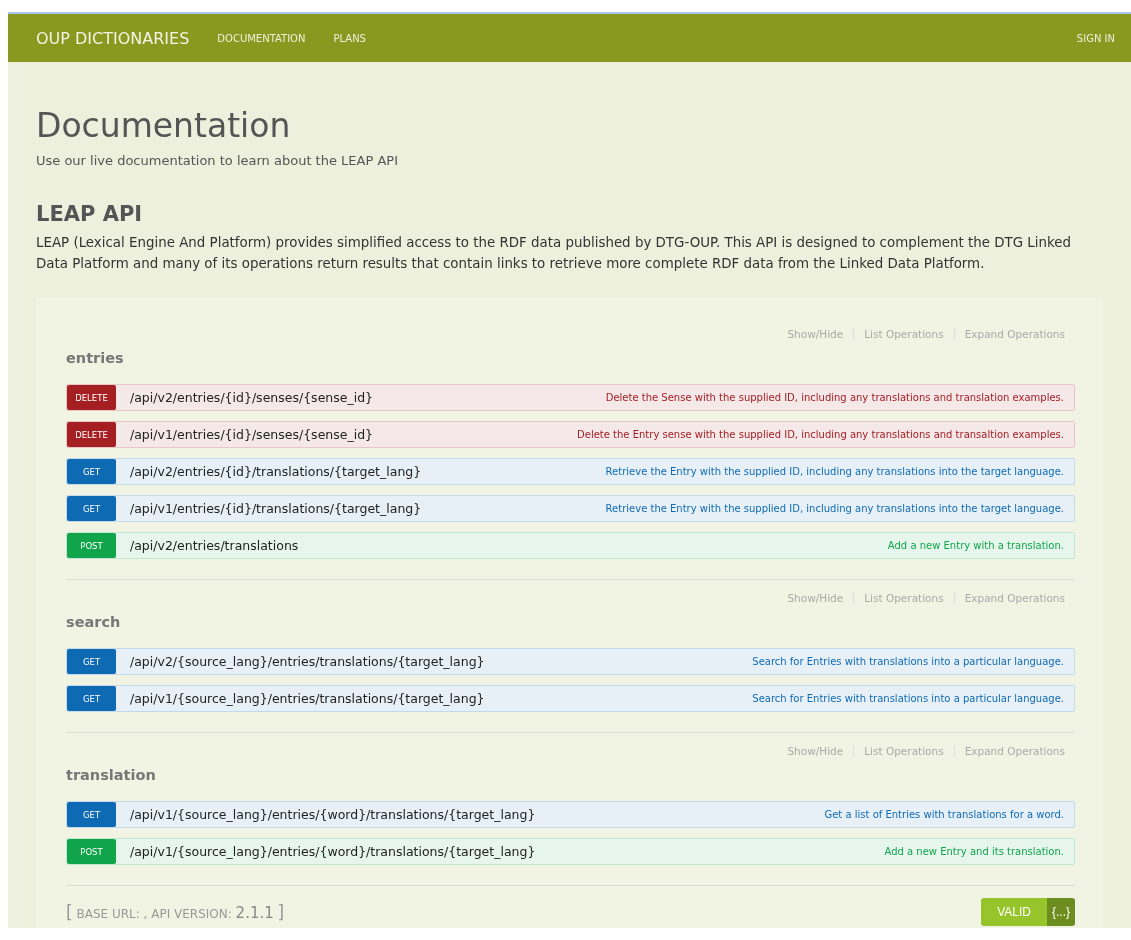  What do you see at coordinates (570, 508) in the screenshot?
I see `operation-row: GET /api/v1/entries/{id}/translations/{target_lang} Retrieve the Entry with the supplied ID, including any translations into the target language.` at bounding box center [570, 508].